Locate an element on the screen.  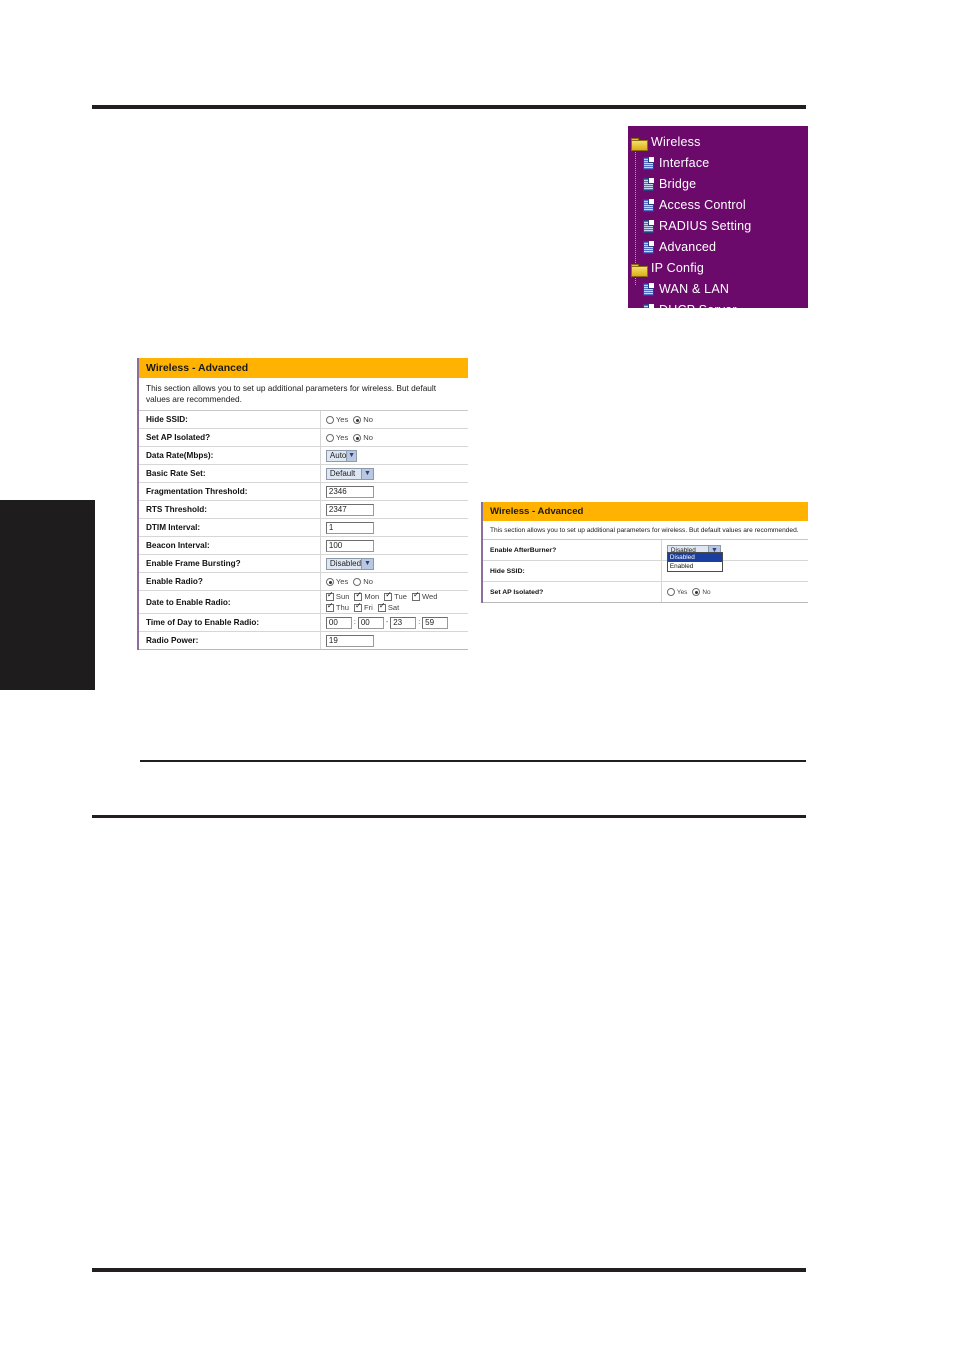
setting-row: Time of Day to Enable Radio: 00:00-23:59 is located at coordinates (303, 623).